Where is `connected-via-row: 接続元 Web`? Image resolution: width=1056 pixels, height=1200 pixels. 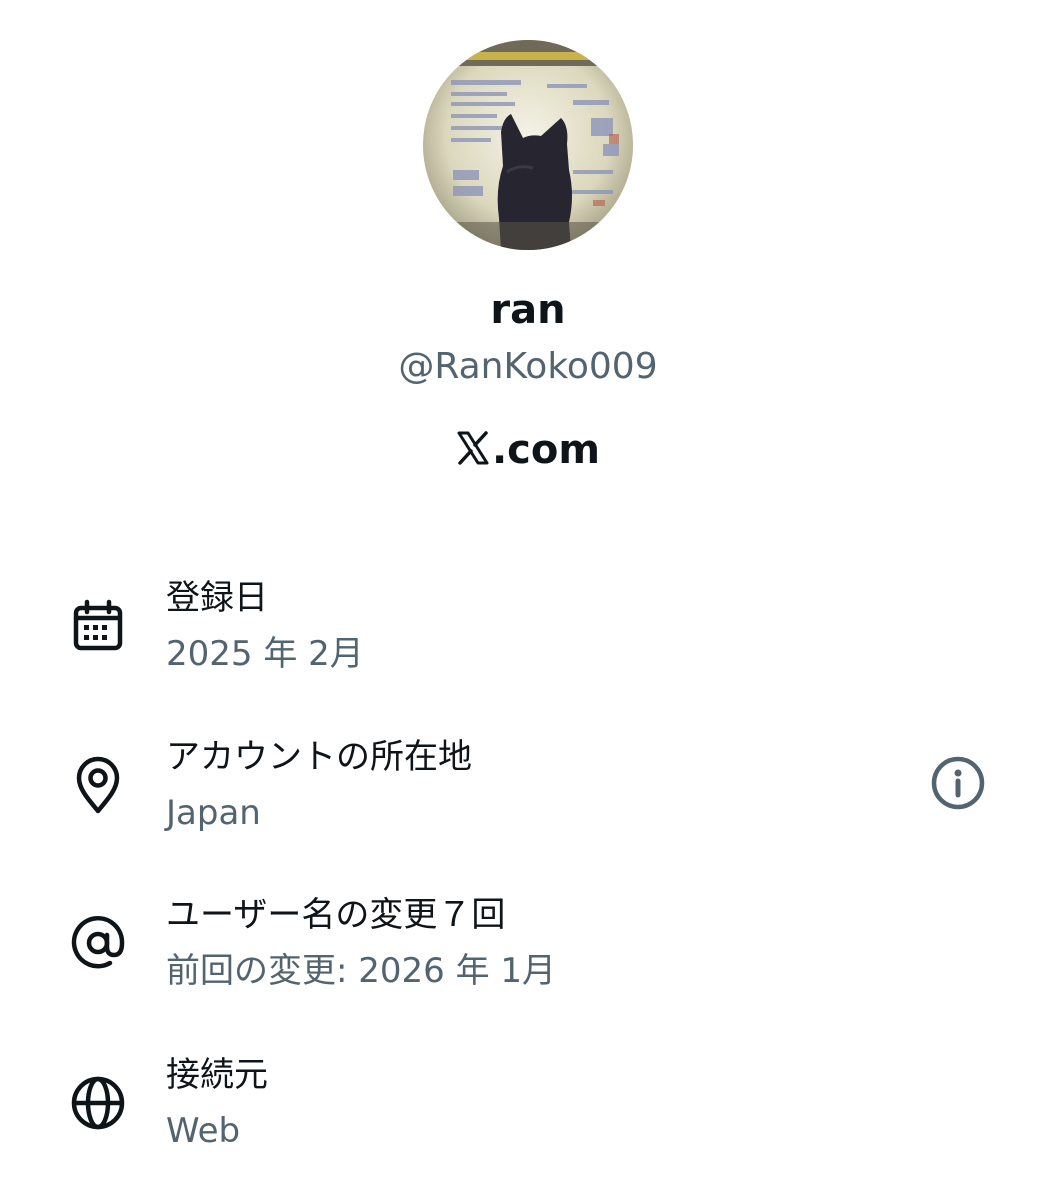
connected-via-row: 接続元 Web is located at coordinates (528, 1111).